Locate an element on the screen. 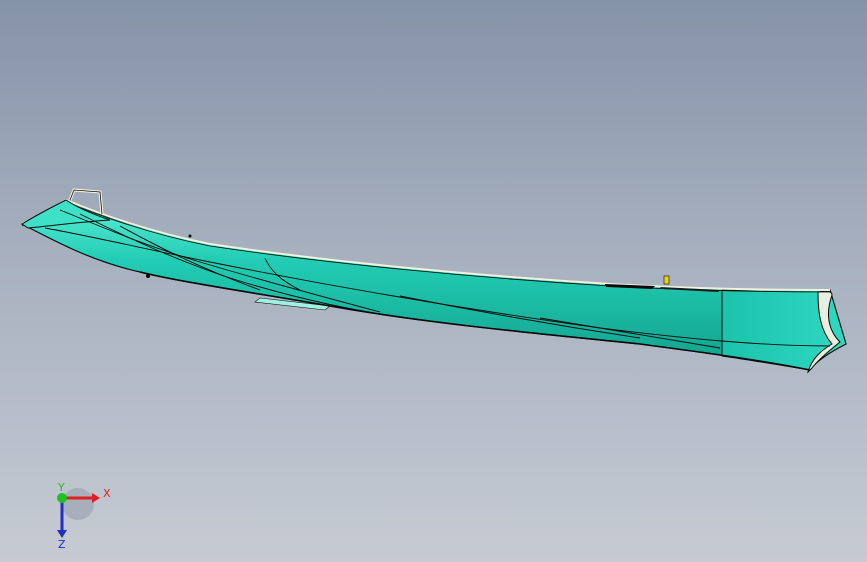  deck-accent-marker is located at coordinates (666, 280).